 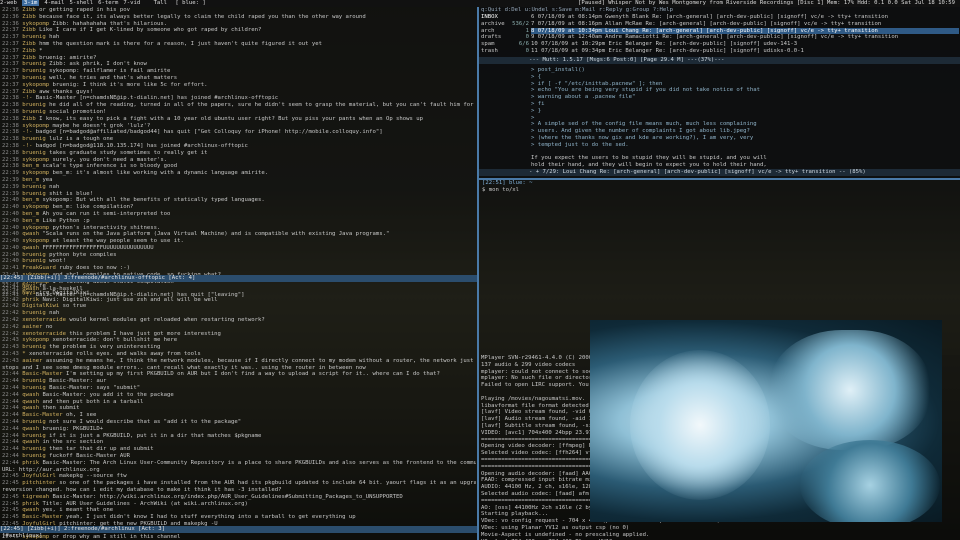 I want to click on layout-indicator: Tall, so click(x=160, y=3).